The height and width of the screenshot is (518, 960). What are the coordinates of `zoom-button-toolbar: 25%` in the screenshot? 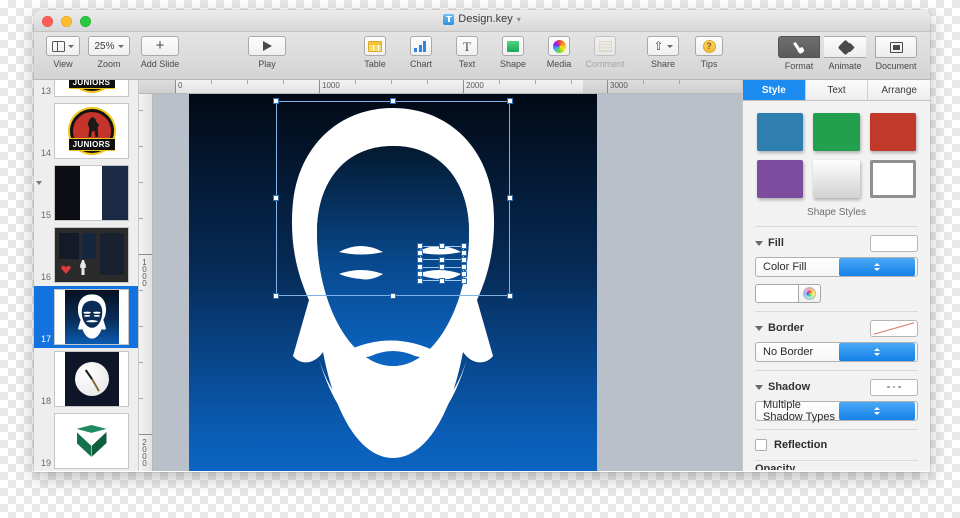 It's located at (109, 46).